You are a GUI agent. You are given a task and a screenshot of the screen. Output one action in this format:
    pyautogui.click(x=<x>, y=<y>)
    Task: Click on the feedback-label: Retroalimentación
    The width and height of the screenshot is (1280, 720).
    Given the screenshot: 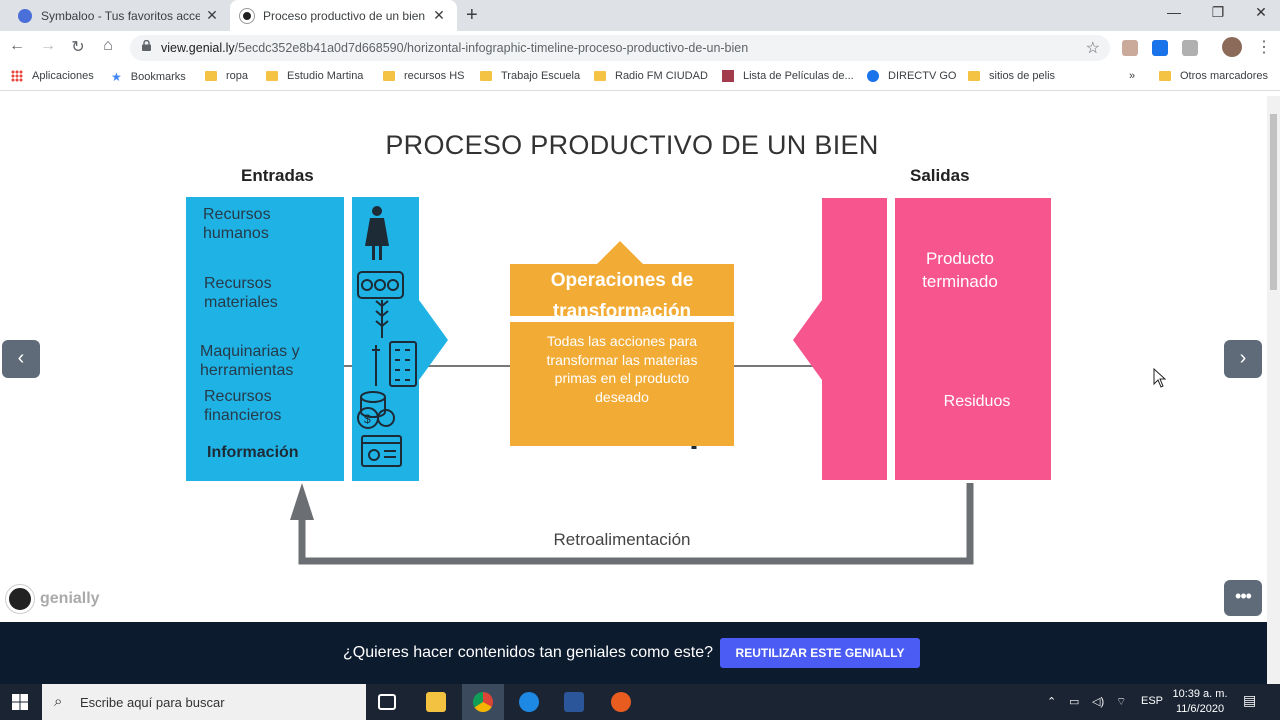 What is the action you would take?
    pyautogui.click(x=622, y=539)
    